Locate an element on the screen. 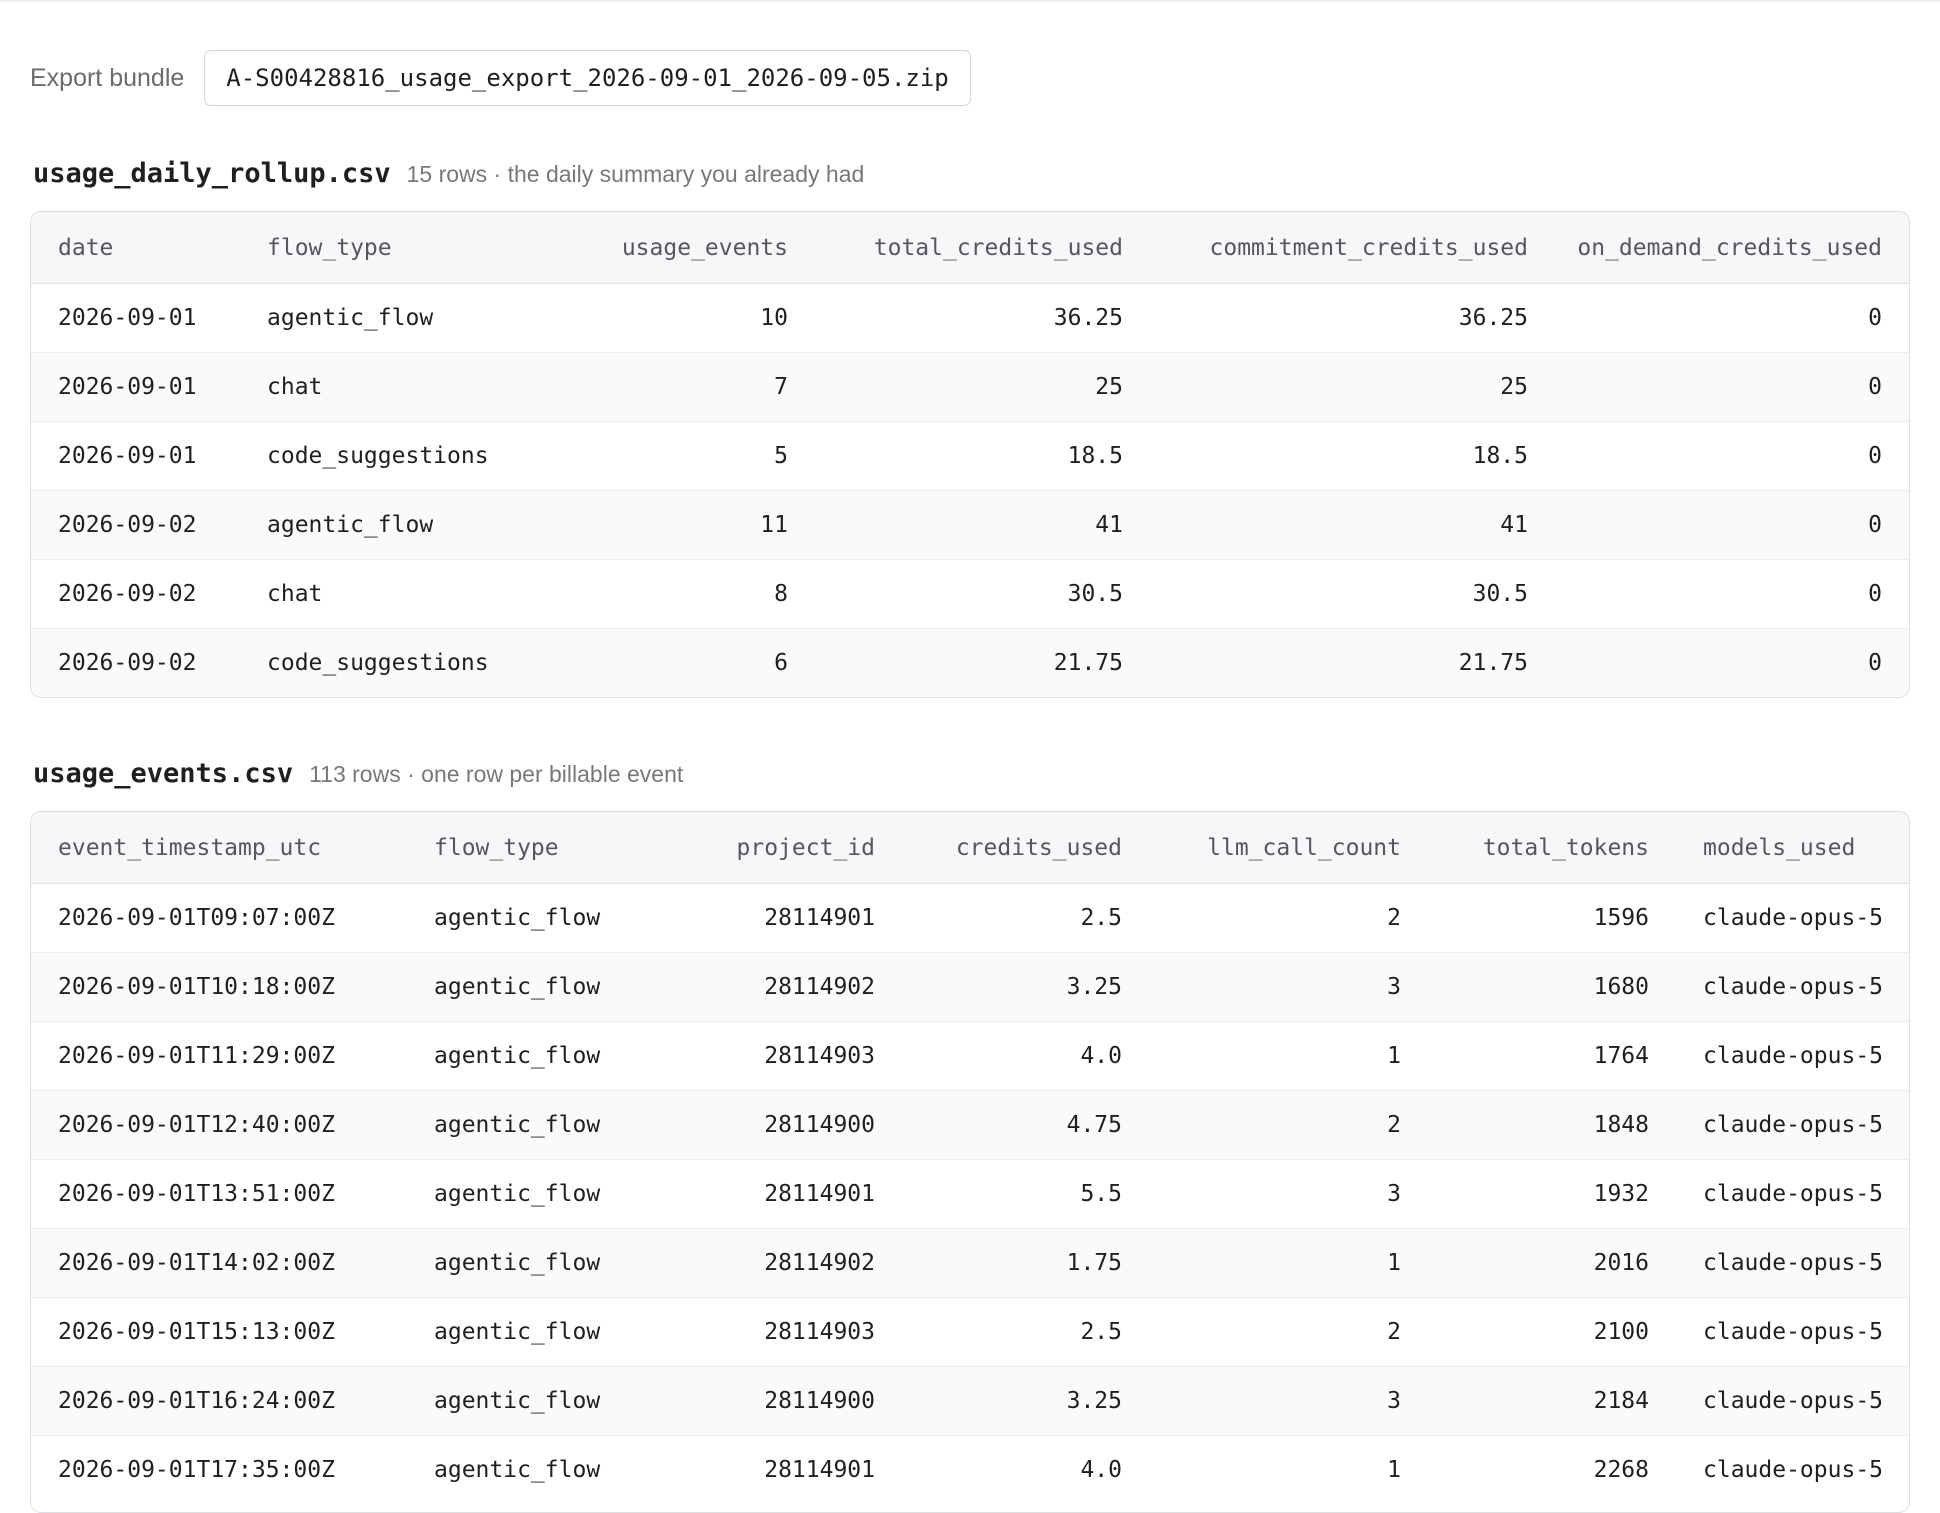 Image resolution: width=1940 pixels, height=1513 pixels. table-cell: 28114902 is located at coordinates (778, 987).